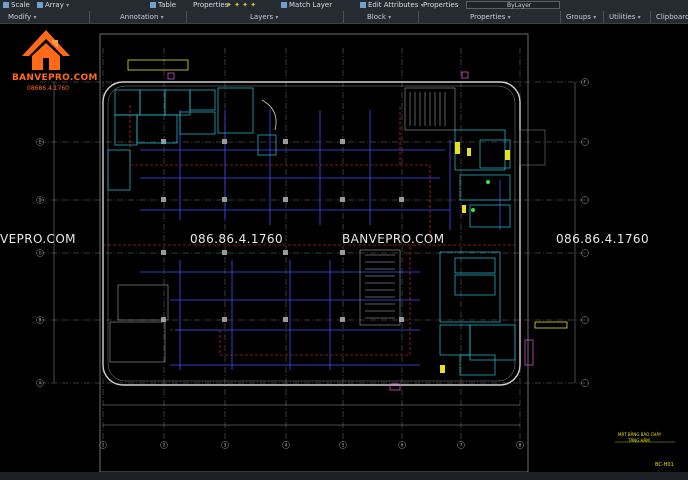  I want to click on svg-text: 5, so click(343, 445).